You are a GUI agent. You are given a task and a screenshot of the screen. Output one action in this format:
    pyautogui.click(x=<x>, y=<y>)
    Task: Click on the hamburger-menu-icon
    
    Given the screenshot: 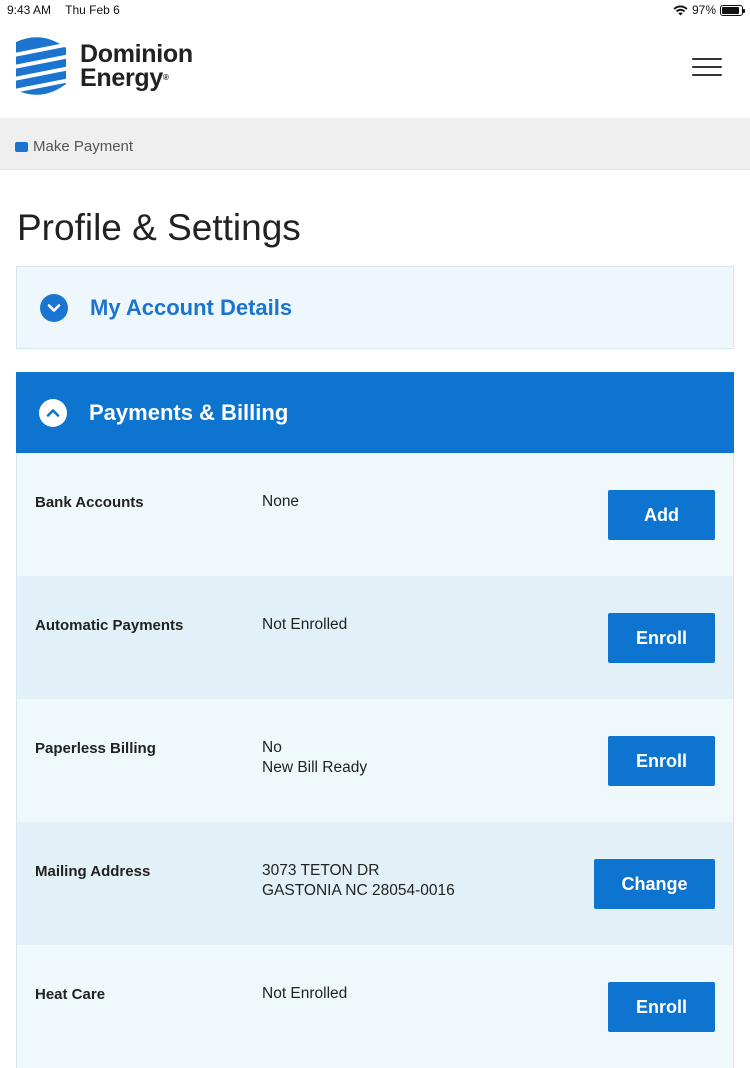 What is the action you would take?
    pyautogui.click(x=707, y=68)
    